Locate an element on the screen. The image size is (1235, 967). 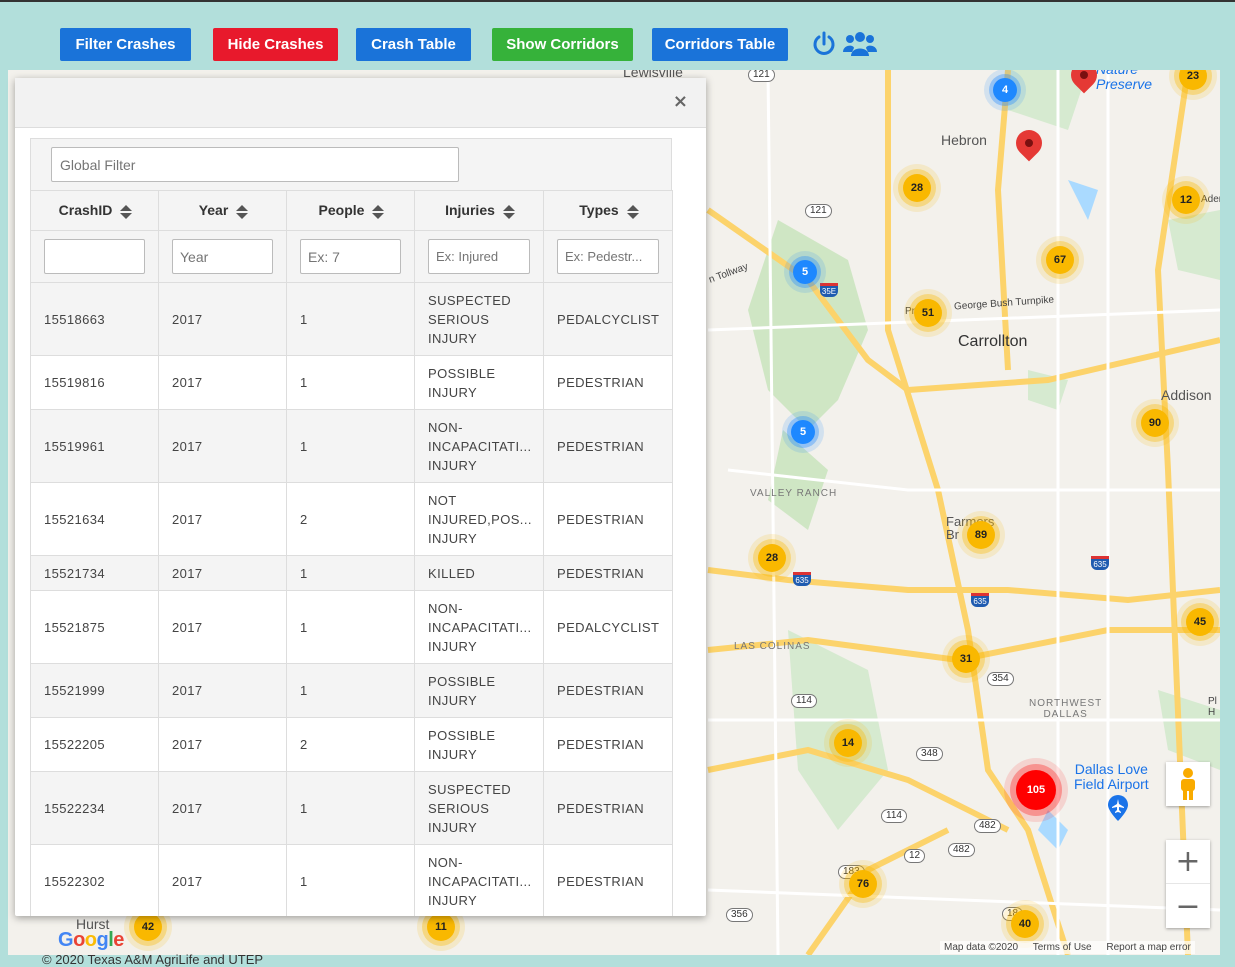
crash-cluster: 11 is located at coordinates (441, 927).